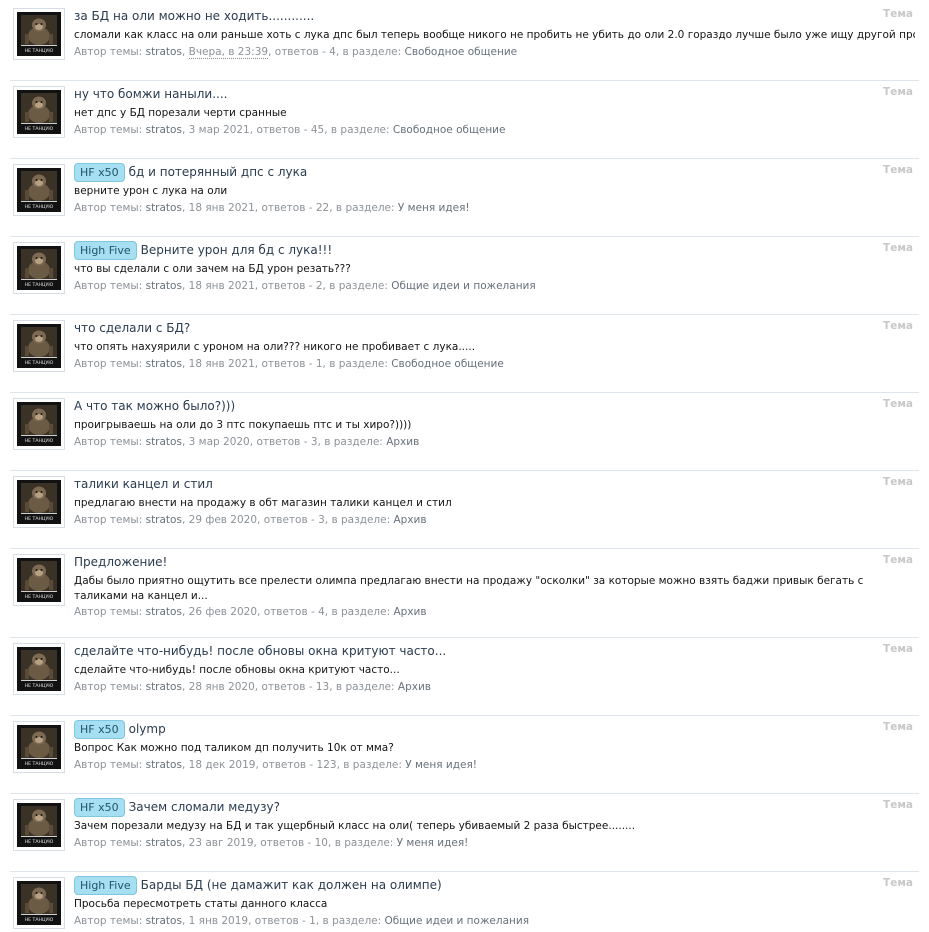  What do you see at coordinates (219, 442) in the screenshot?
I see `thread-date: 3 мар 2020` at bounding box center [219, 442].